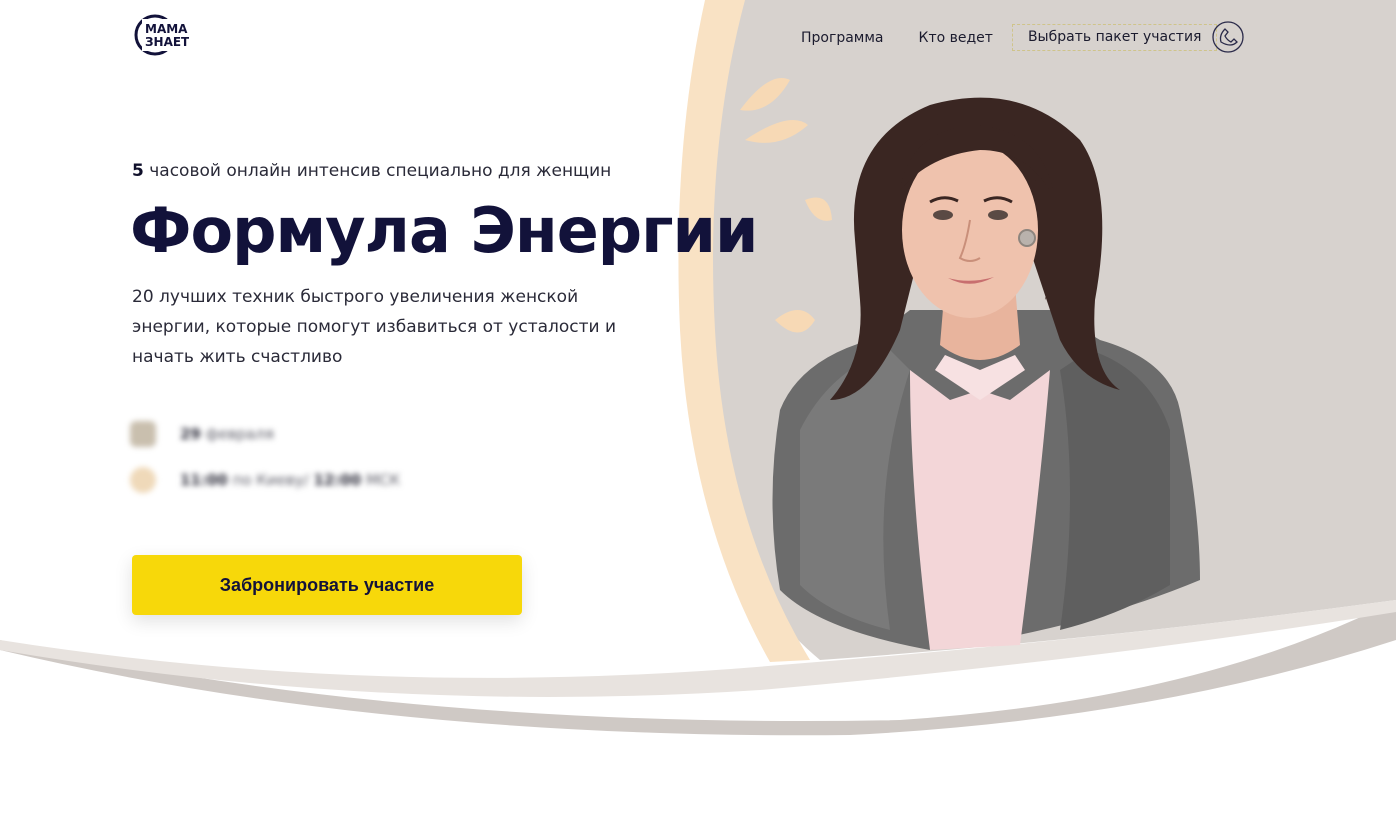 The height and width of the screenshot is (814, 1396). Describe the element at coordinates (270, 480) in the screenshot. I see `time-kyiv-label: по Киеву/` at that location.